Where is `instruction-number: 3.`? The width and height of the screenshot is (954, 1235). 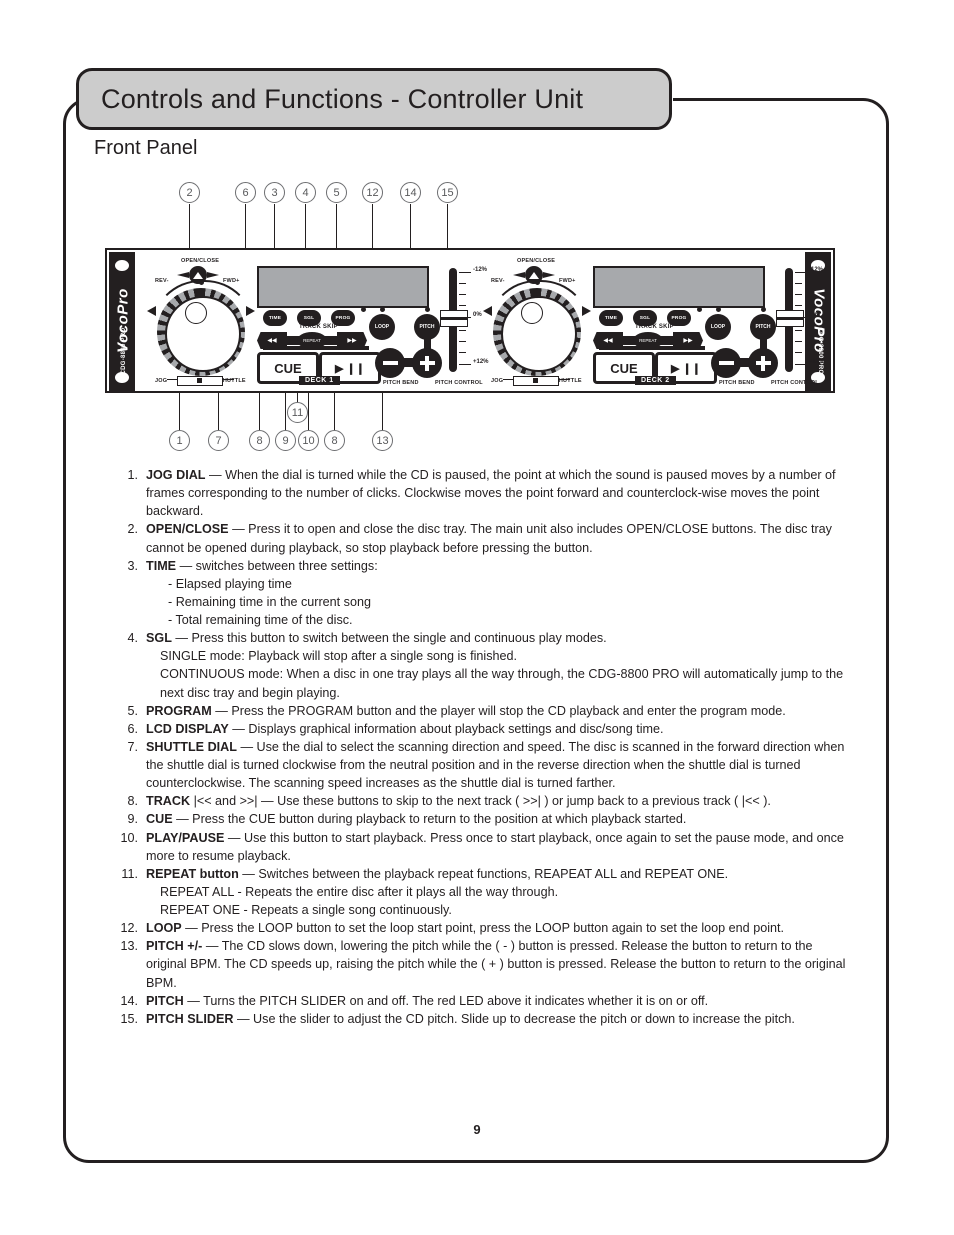
instruction-number: 3. is located at coordinates (132, 565).